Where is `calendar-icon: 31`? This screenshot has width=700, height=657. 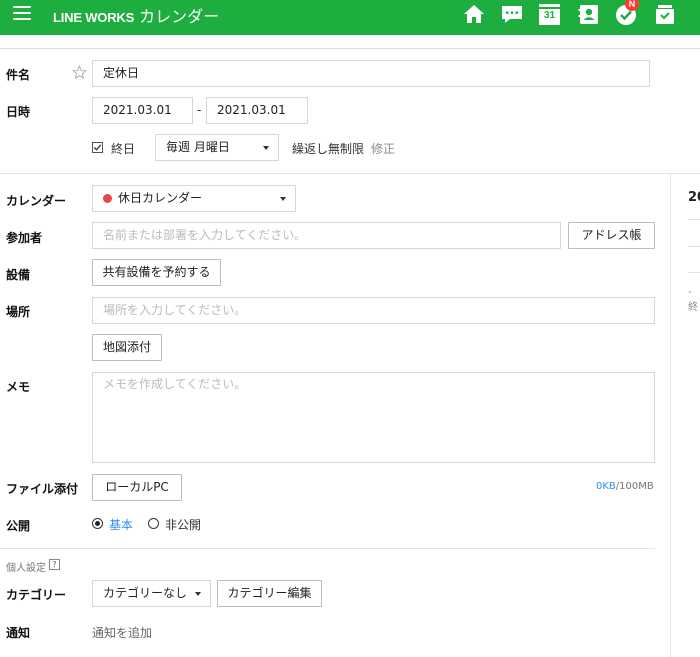
calendar-icon: 31 is located at coordinates (549, 14).